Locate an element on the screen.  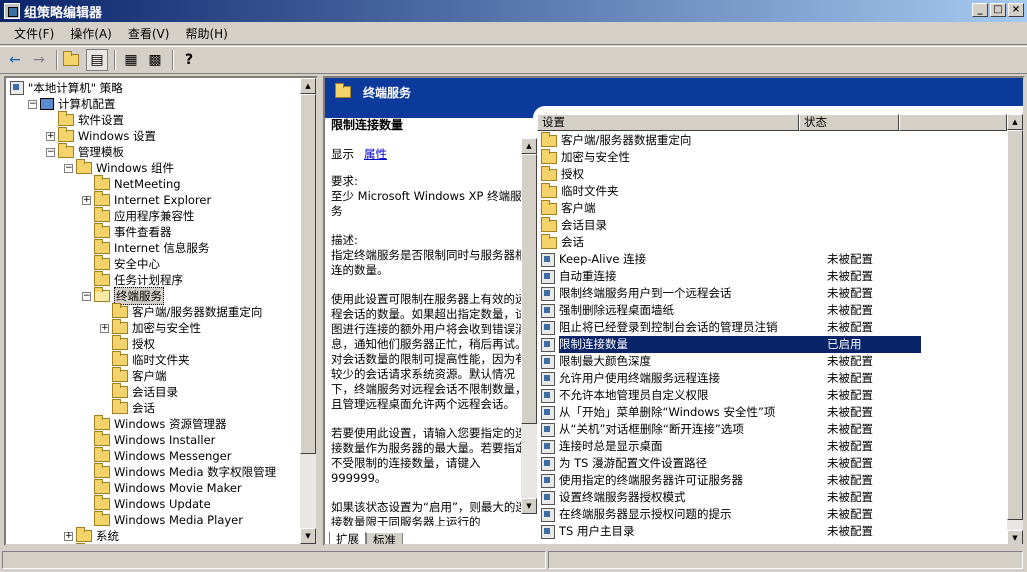
list-item: TS 用户主目录 未被配置 is located at coordinates (772, 531).